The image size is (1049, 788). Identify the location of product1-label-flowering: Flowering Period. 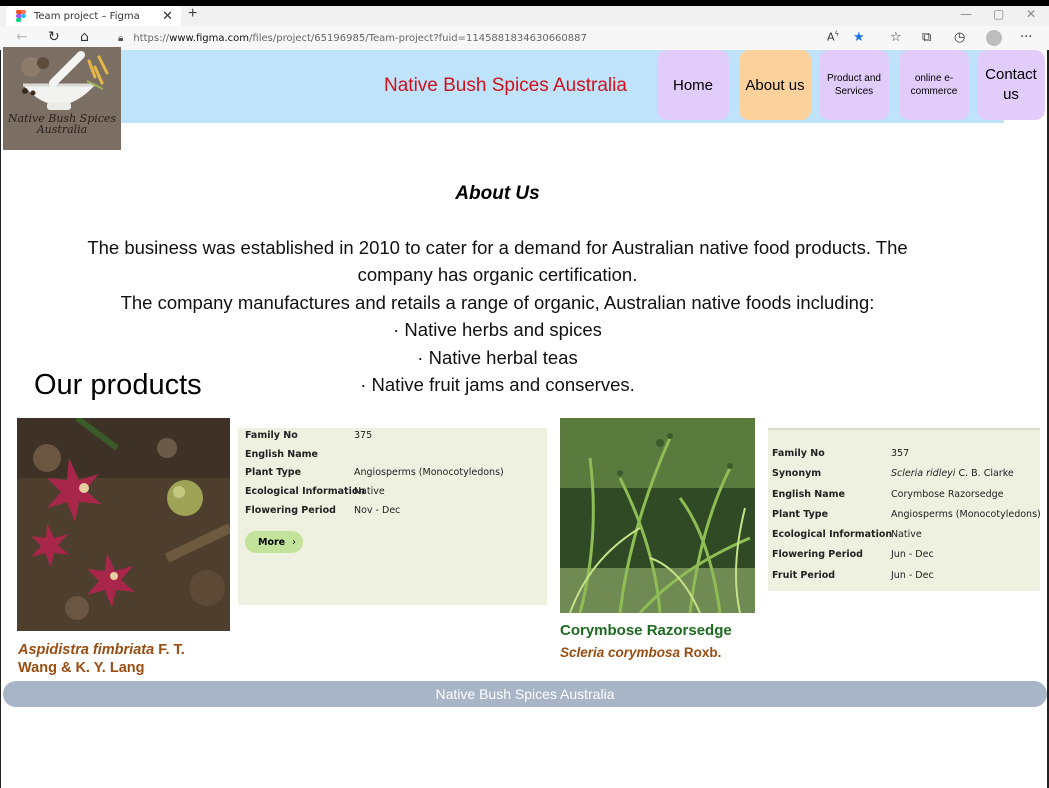
(290, 510).